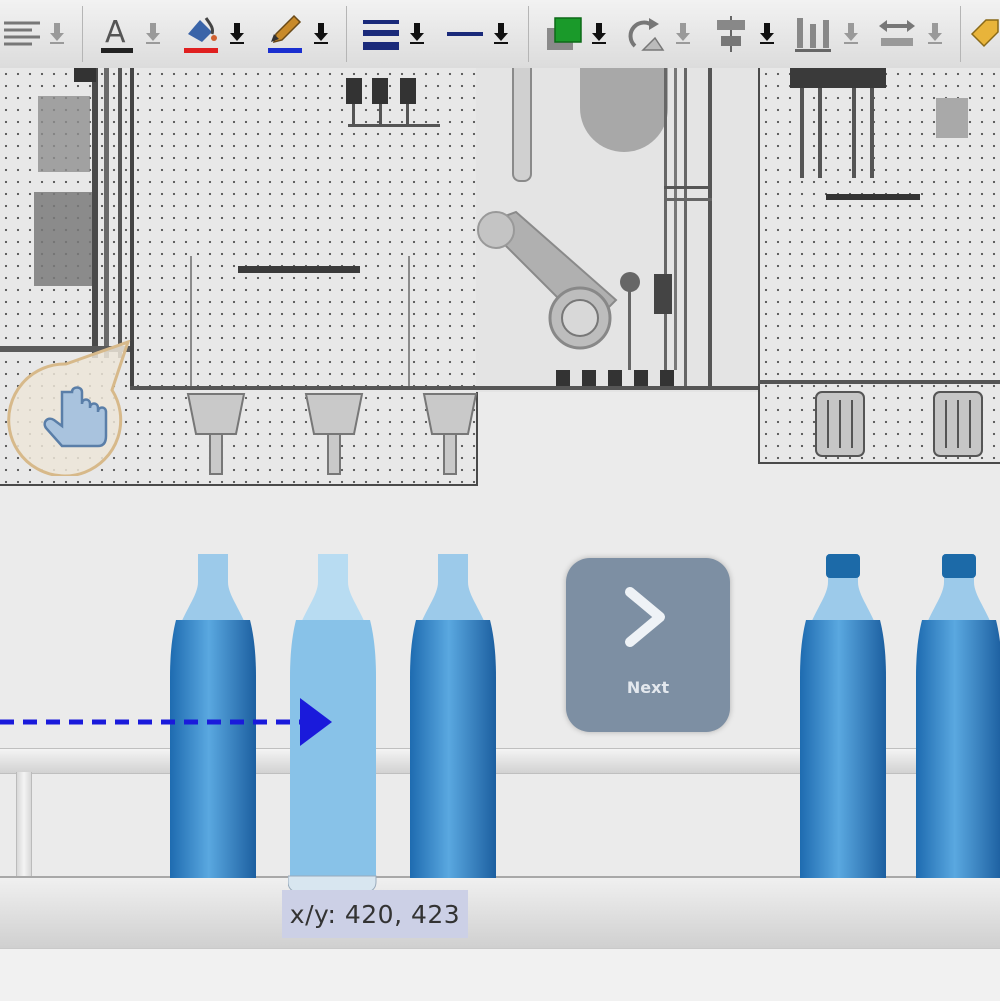  Describe the element at coordinates (57, 33) in the screenshot. I see `text-align-dropdown-icon` at that location.